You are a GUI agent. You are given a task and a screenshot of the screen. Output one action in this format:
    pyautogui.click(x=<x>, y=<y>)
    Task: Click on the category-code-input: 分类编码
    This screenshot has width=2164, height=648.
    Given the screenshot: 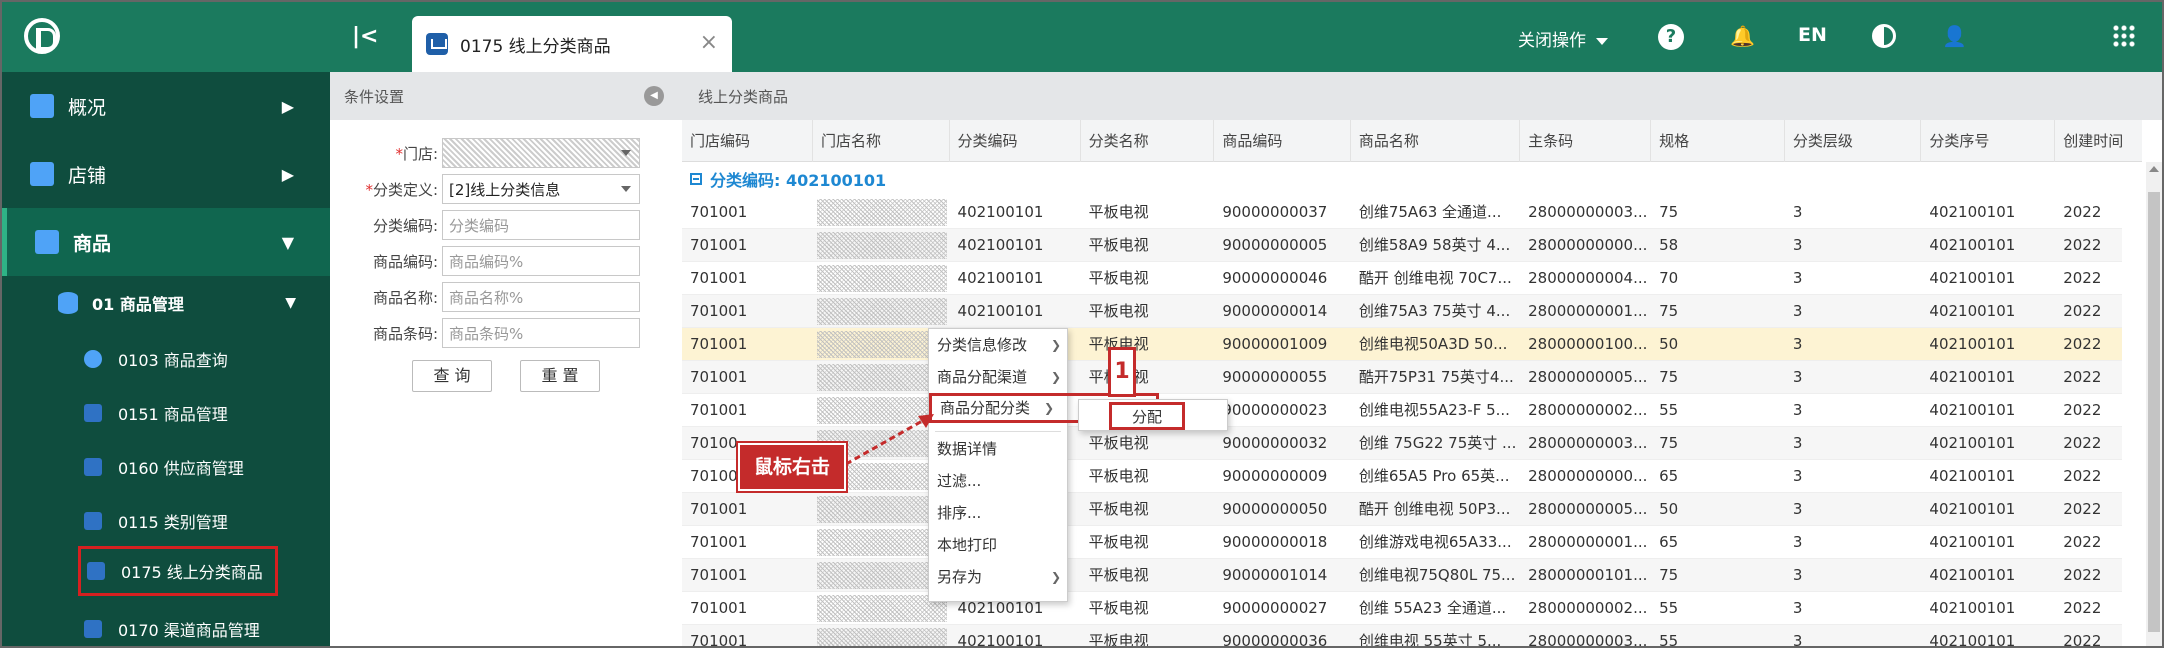 What is the action you would take?
    pyautogui.click(x=541, y=225)
    